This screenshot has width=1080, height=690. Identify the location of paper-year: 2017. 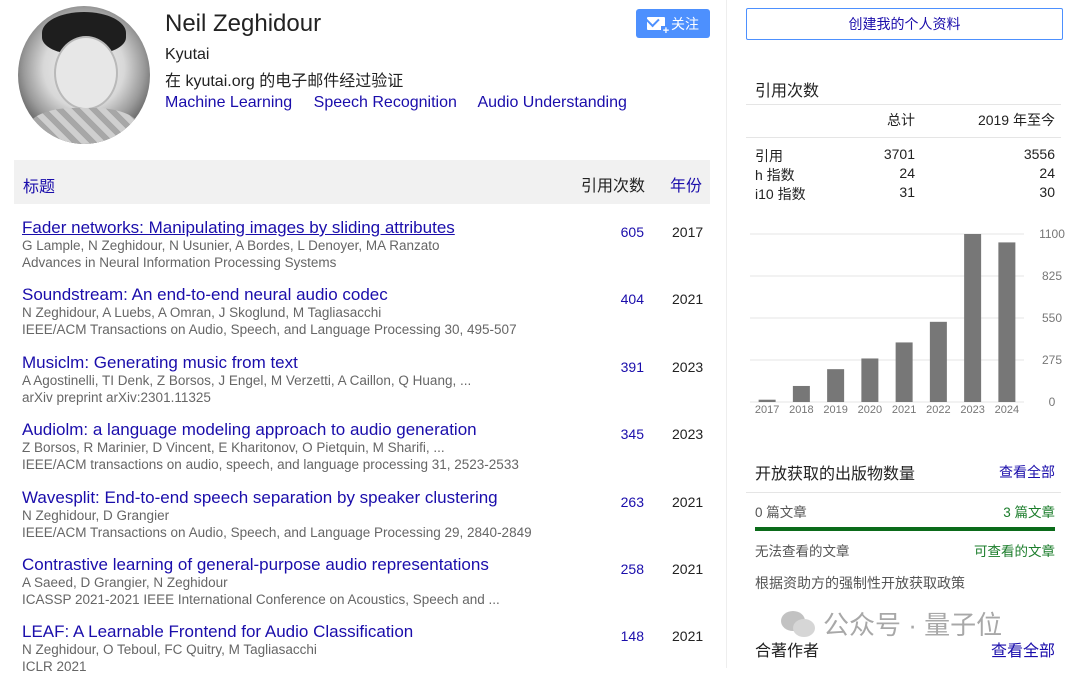
(688, 232).